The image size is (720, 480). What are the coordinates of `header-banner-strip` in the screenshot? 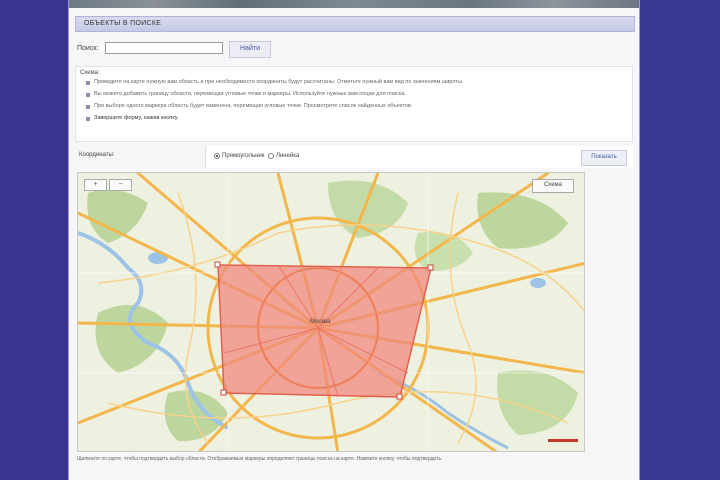 It's located at (354, 4).